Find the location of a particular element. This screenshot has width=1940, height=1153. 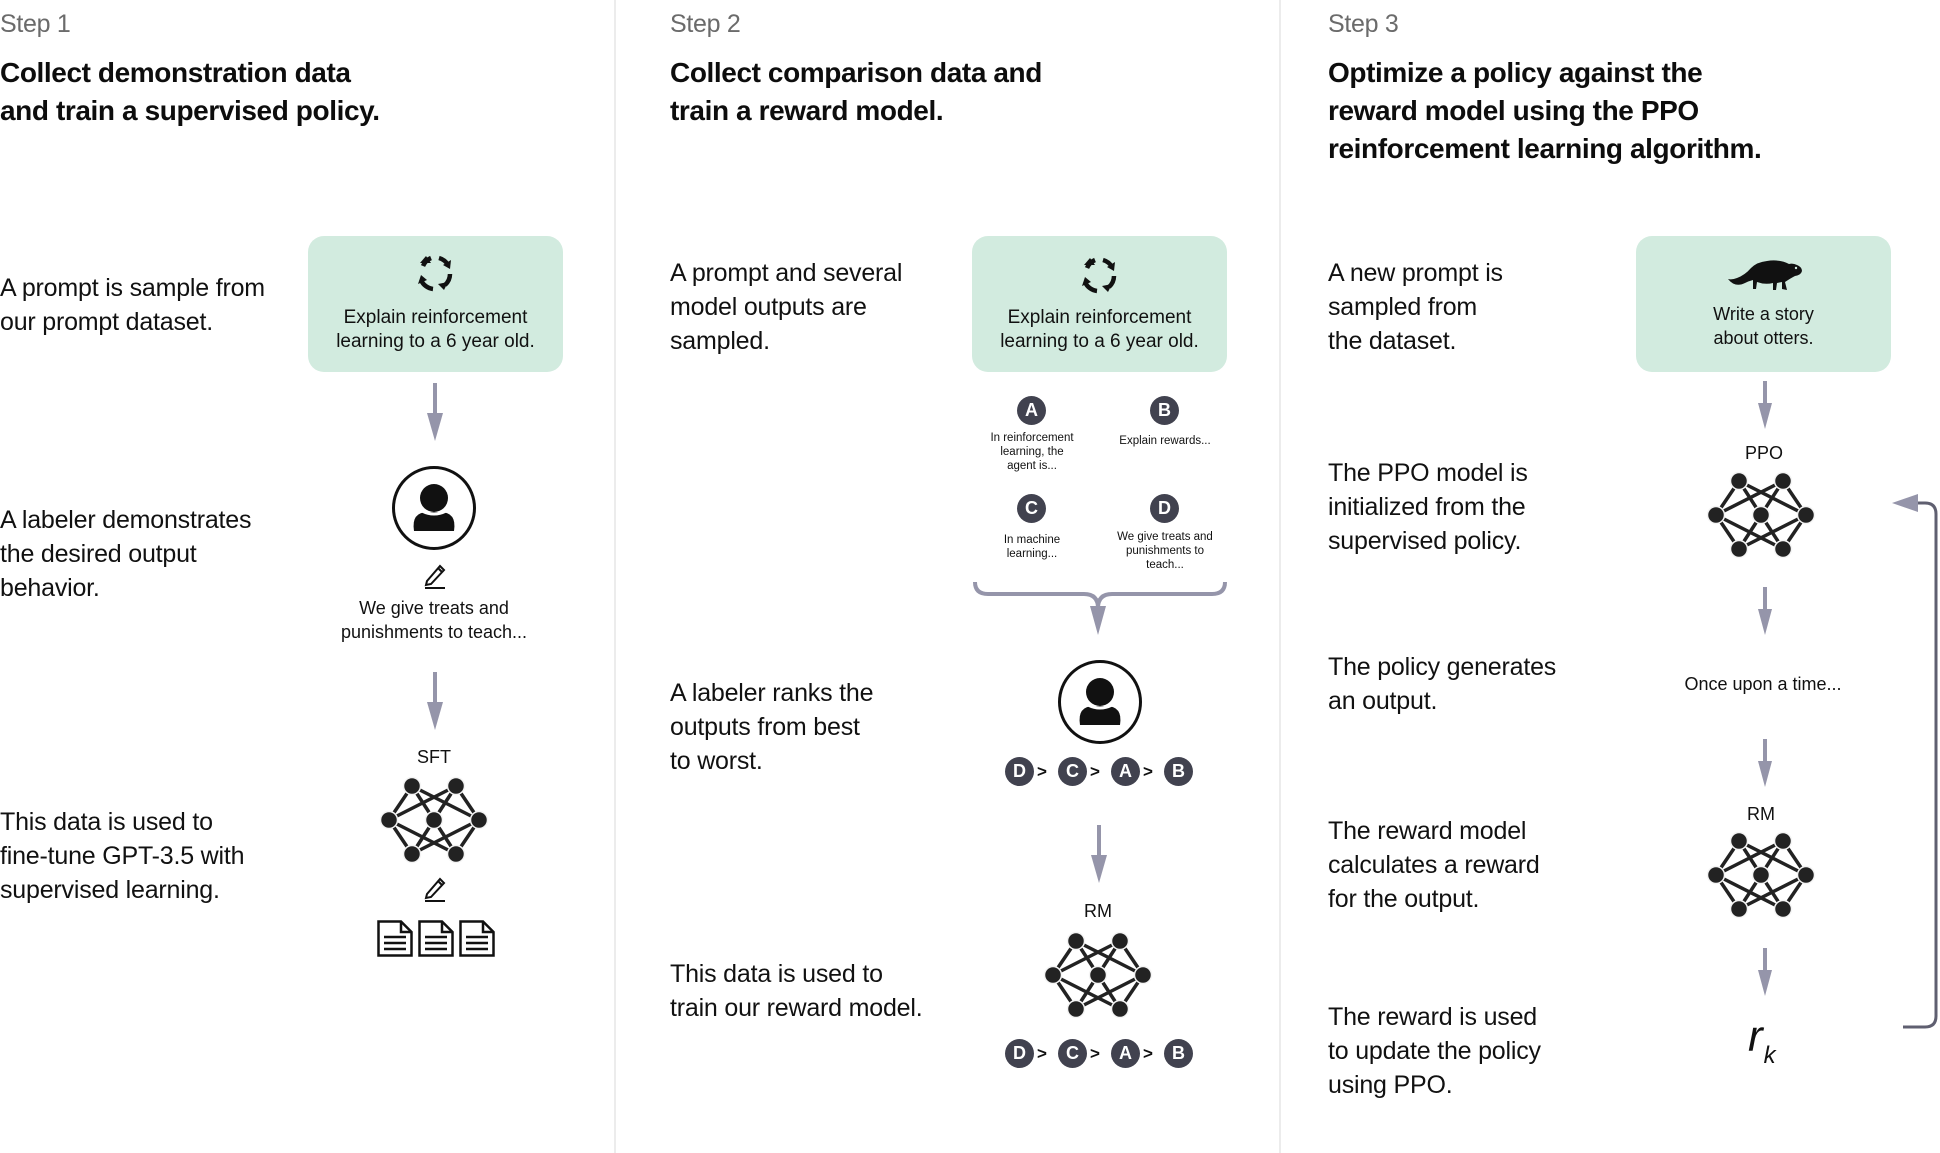

output-badge-b: B is located at coordinates (1164, 410).